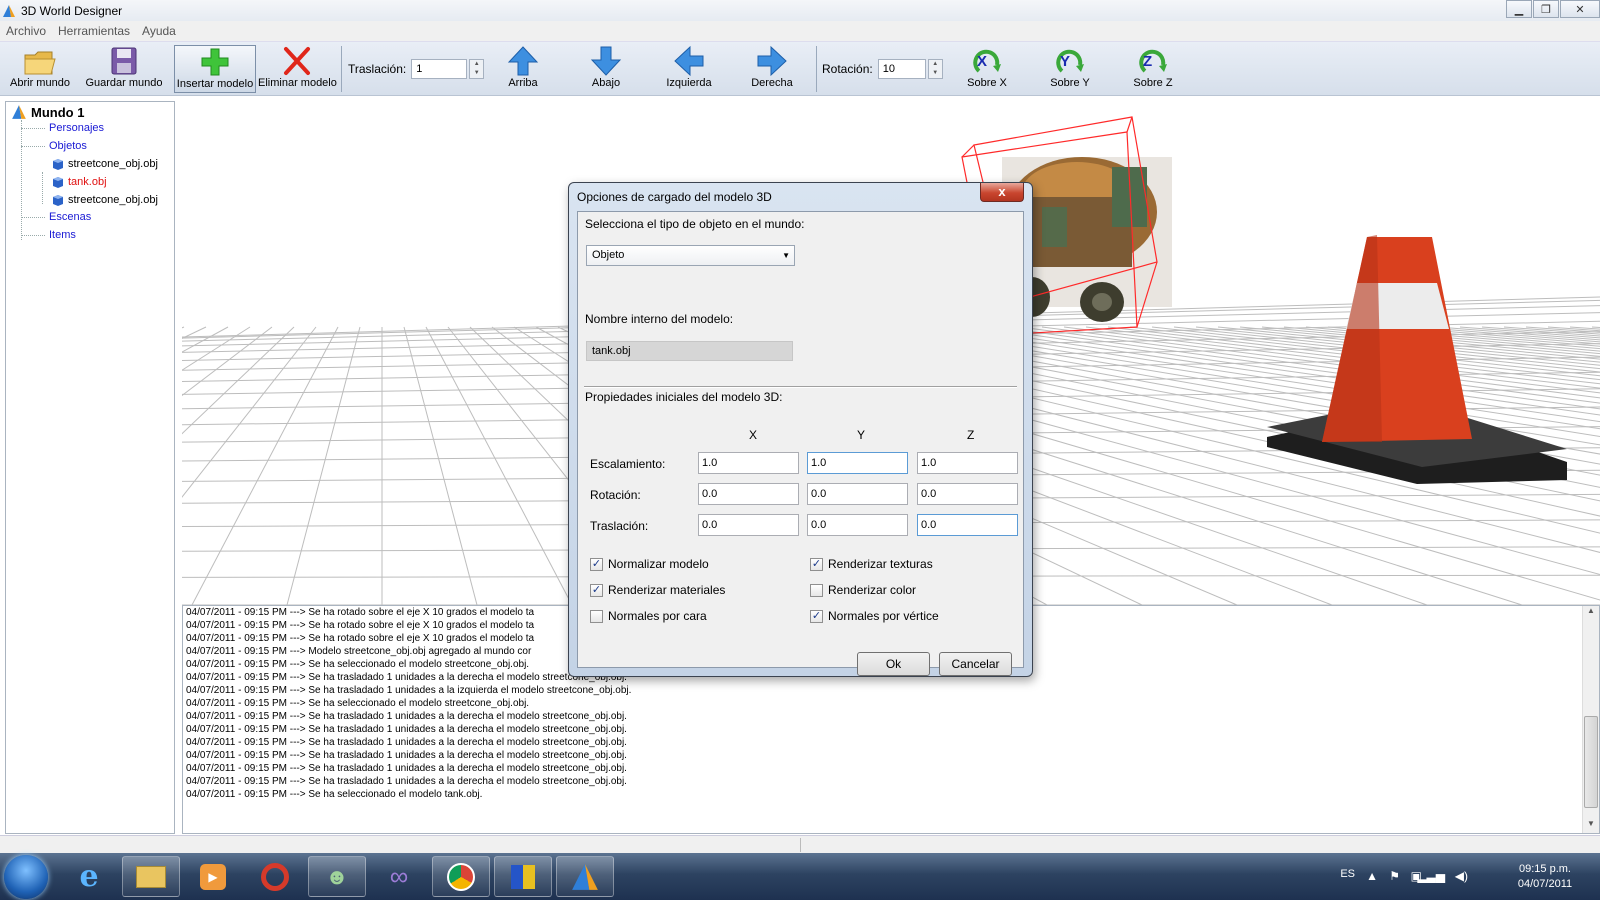 The width and height of the screenshot is (1600, 900). I want to click on volume-icon: ◀), so click(1461, 876).